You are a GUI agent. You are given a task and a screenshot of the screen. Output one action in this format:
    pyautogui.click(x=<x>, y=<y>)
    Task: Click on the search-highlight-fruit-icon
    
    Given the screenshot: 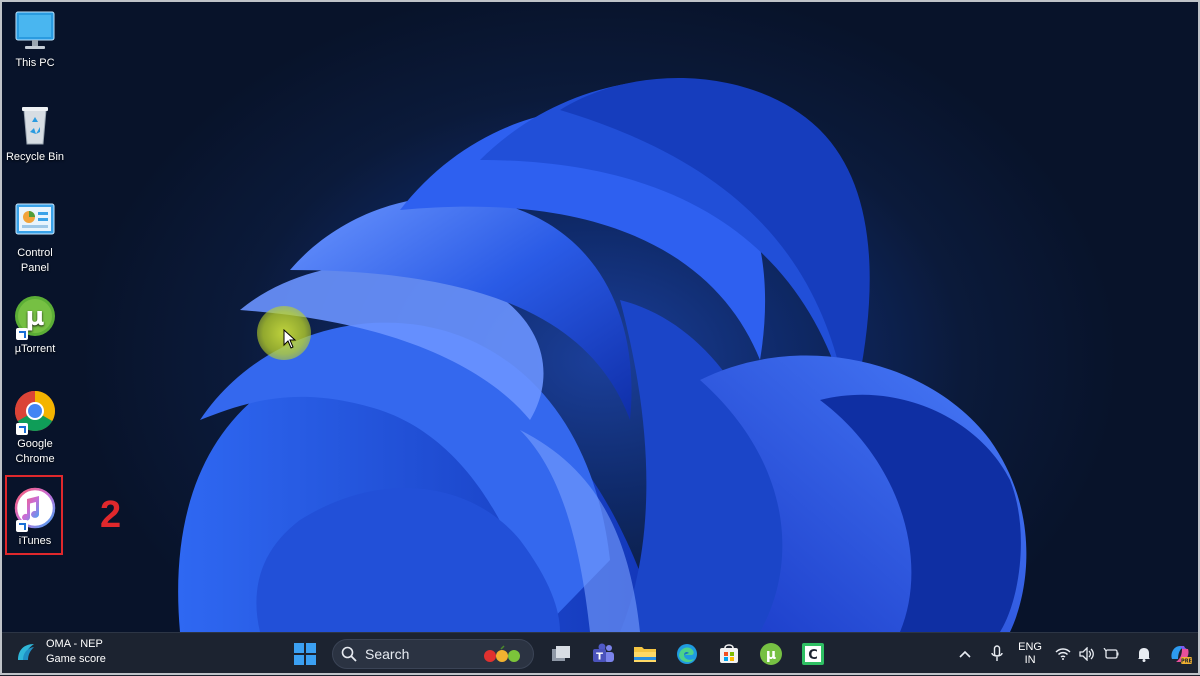 What is the action you would take?
    pyautogui.click(x=502, y=653)
    